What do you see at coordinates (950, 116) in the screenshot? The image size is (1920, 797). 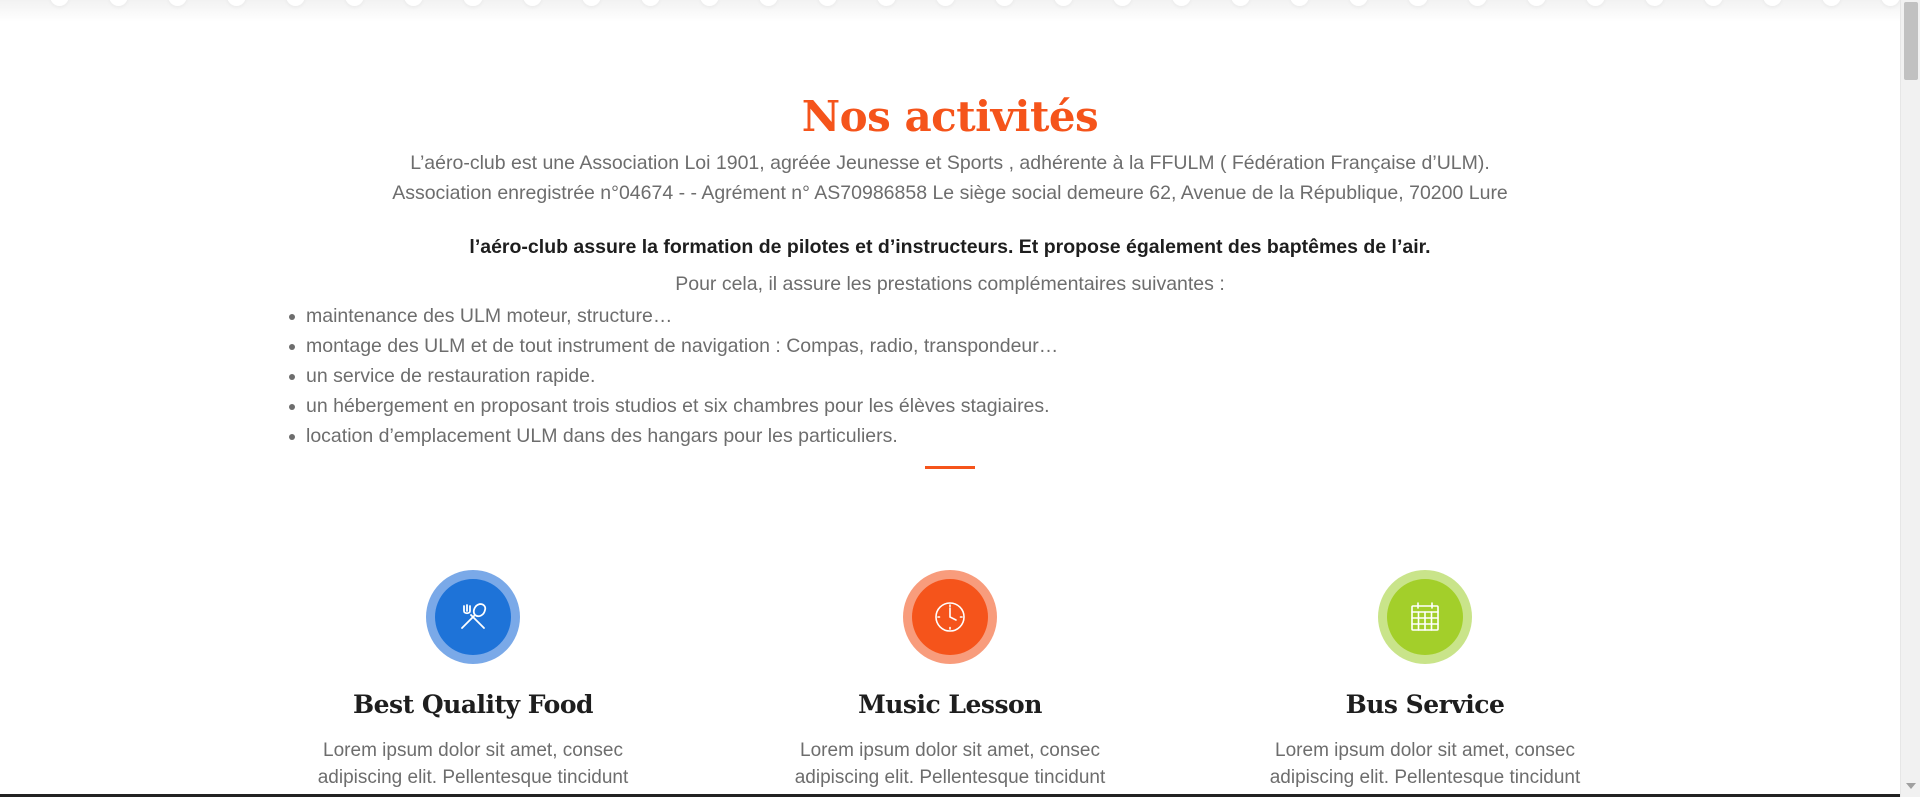 I see `section-title: Nos activités` at bounding box center [950, 116].